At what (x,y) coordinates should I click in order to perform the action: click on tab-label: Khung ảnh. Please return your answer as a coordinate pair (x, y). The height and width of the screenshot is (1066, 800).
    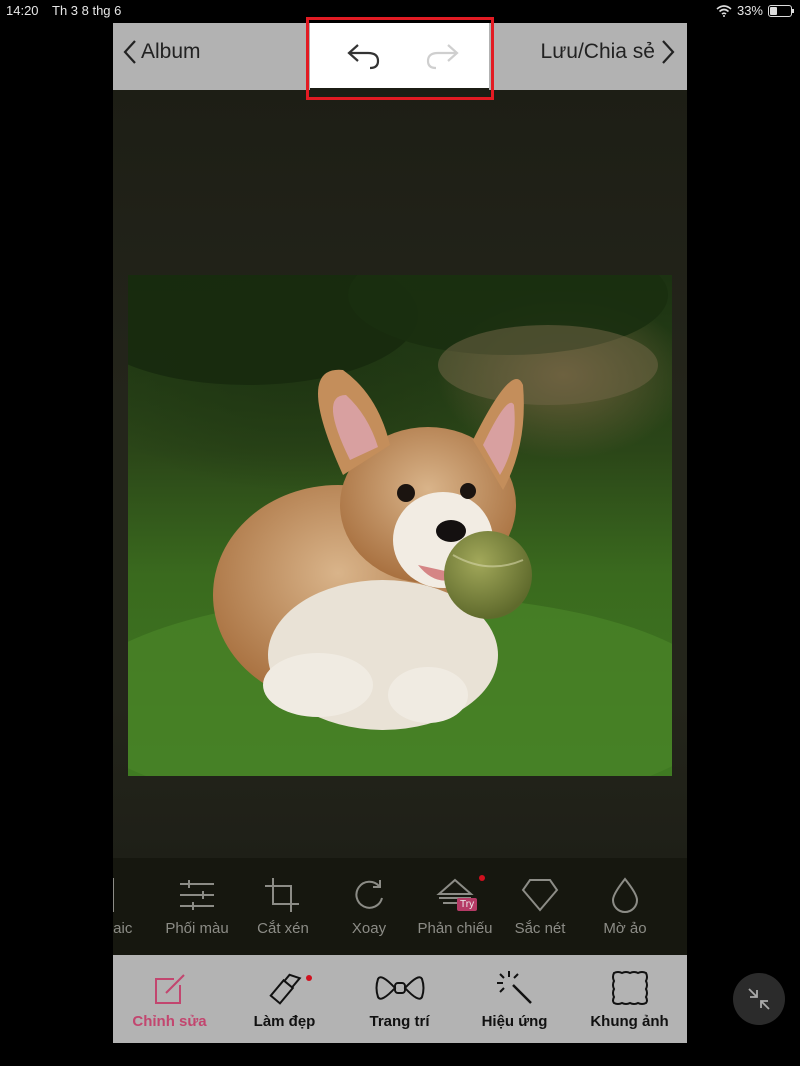
    Looking at the image, I should click on (629, 1021).